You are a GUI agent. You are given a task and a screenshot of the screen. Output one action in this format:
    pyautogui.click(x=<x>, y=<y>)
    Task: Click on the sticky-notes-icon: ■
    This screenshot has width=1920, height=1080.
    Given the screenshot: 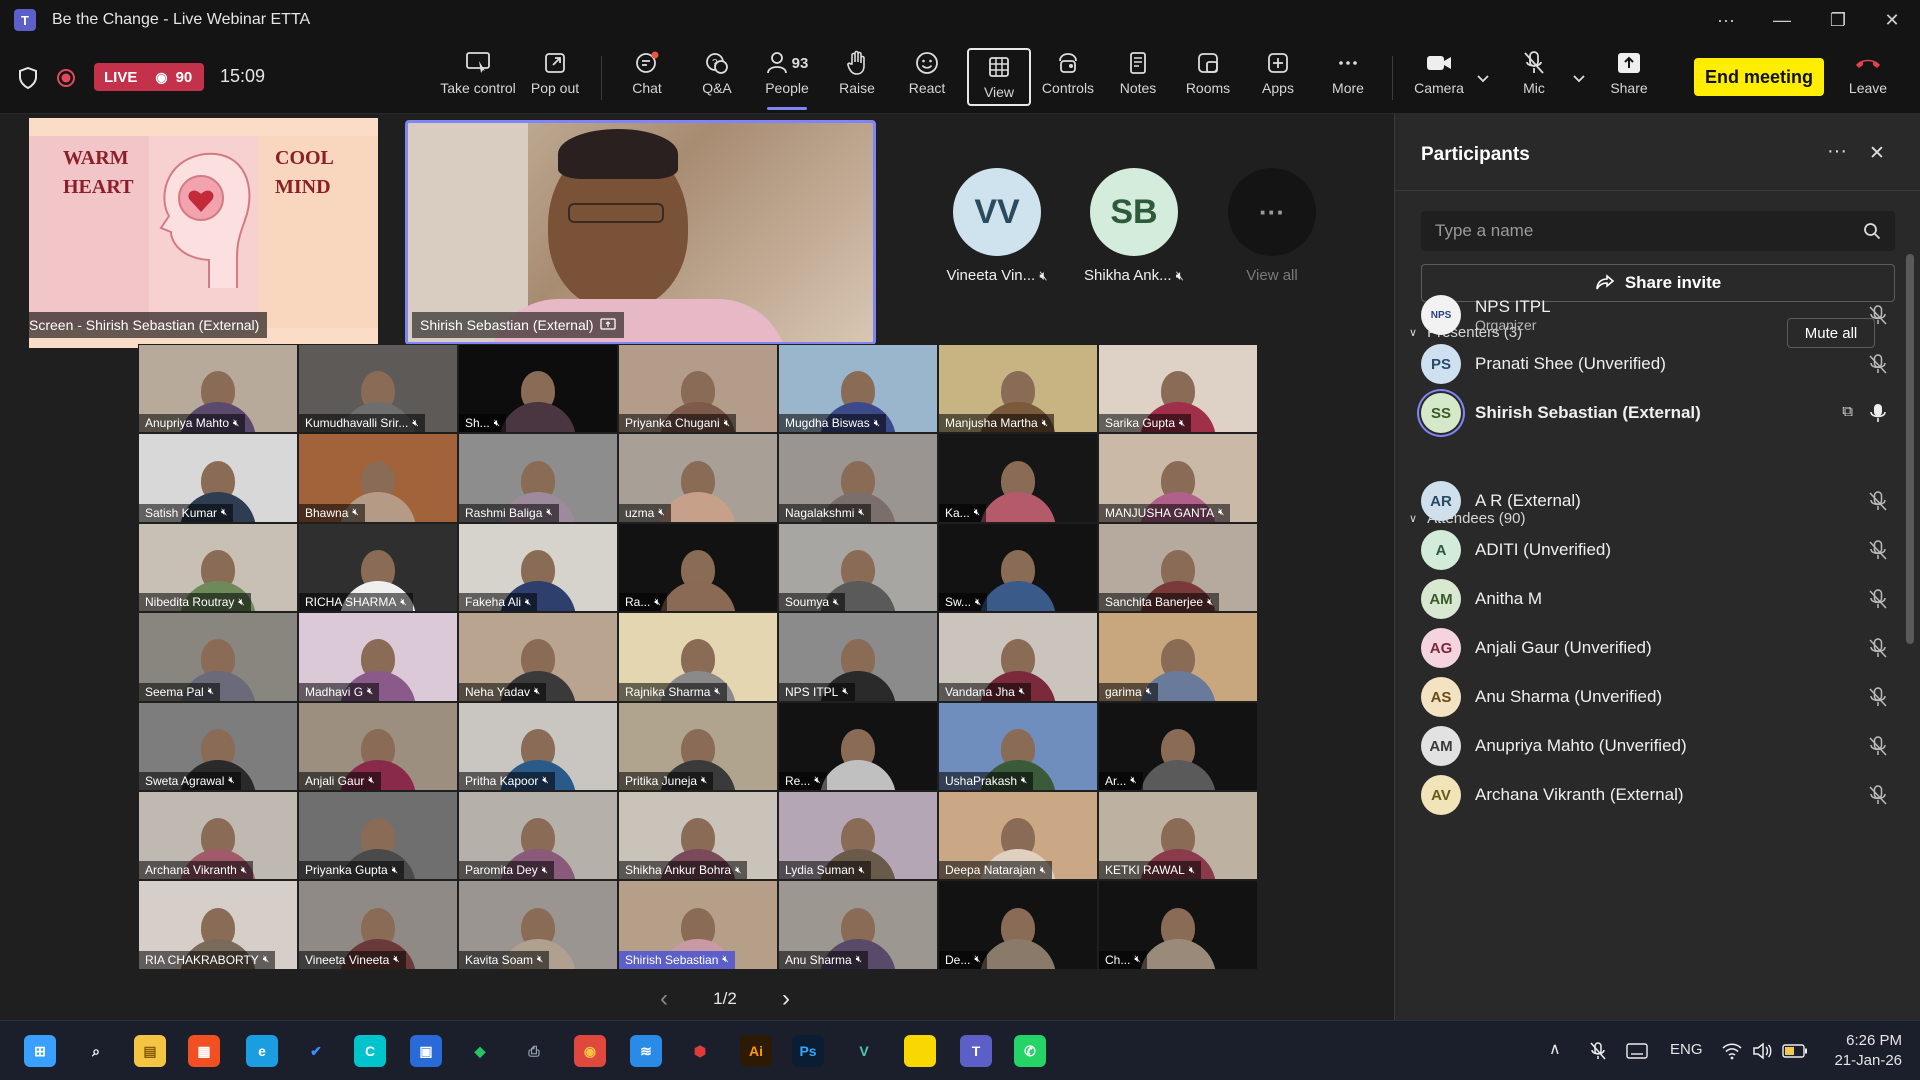 What is the action you would take?
    pyautogui.click(x=920, y=1051)
    